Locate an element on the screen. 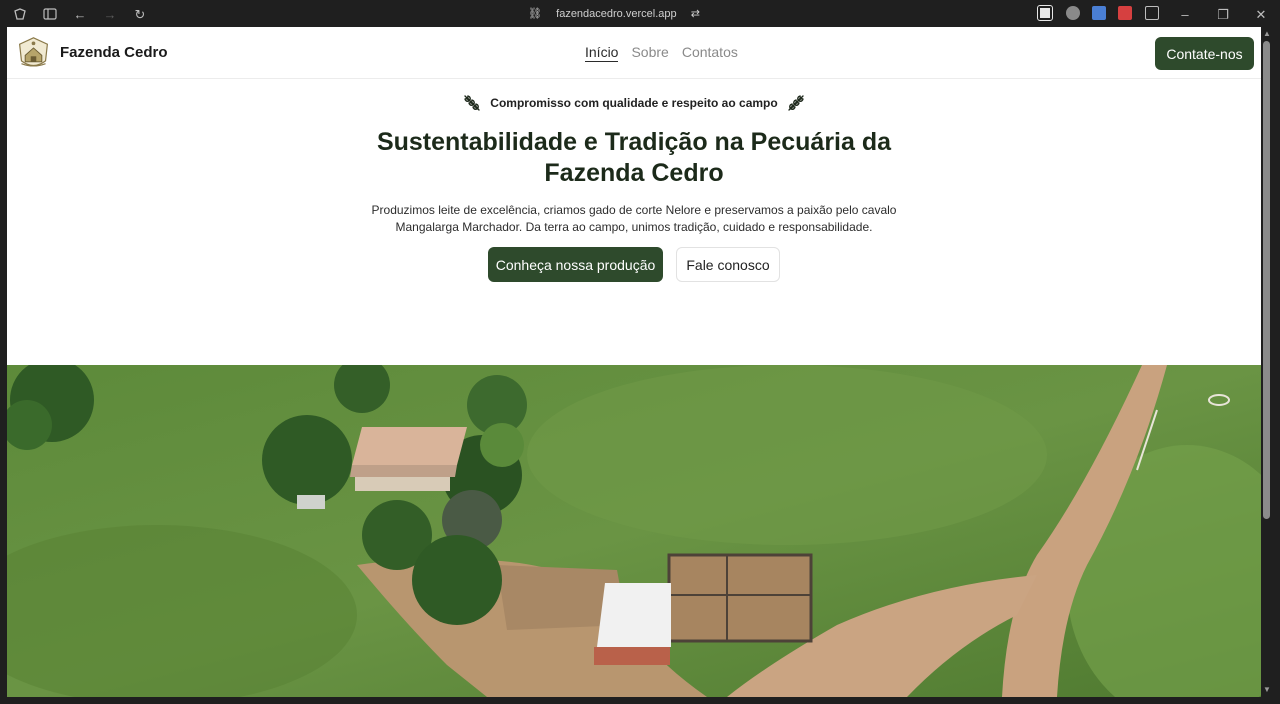 The height and width of the screenshot is (704, 1280). scrollbar-thumb is located at coordinates (1266, 280).